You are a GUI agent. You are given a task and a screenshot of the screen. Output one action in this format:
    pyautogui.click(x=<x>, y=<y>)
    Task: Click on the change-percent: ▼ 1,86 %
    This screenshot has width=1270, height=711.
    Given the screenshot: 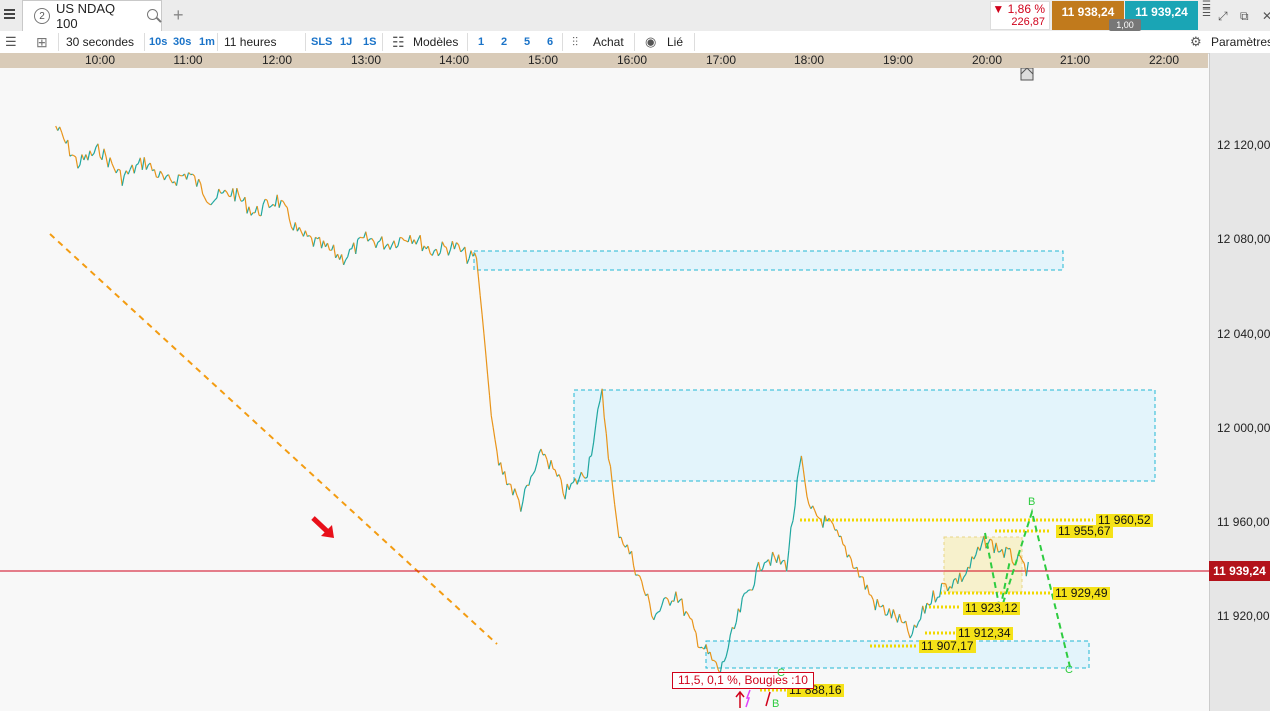 What is the action you would take?
    pyautogui.click(x=1018, y=9)
    